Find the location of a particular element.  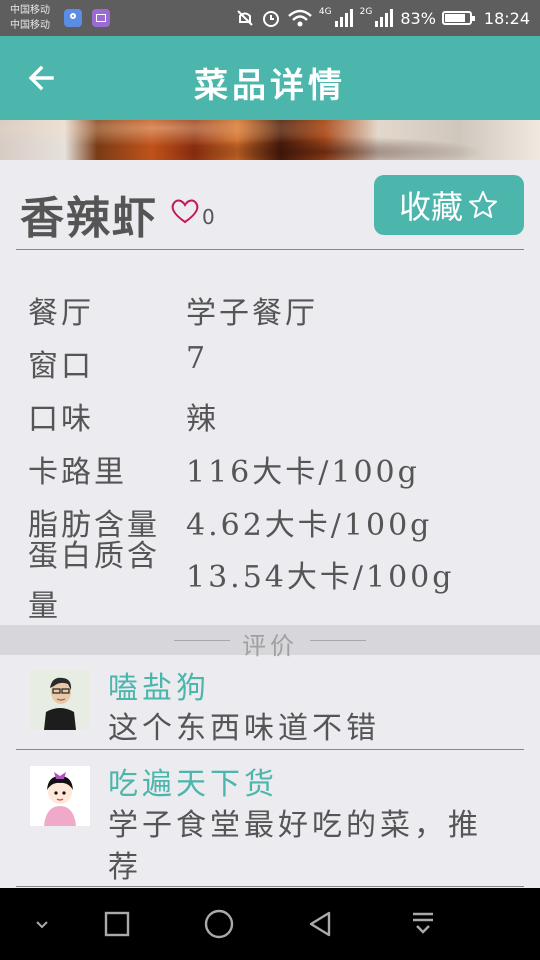

clock: 18:24 is located at coordinates (506, 18).